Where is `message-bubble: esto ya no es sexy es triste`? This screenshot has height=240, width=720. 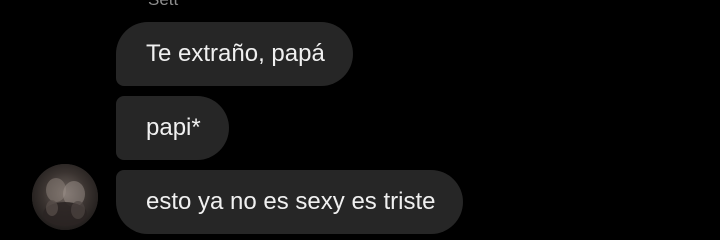
message-bubble: esto ya no es sexy es triste is located at coordinates (290, 202).